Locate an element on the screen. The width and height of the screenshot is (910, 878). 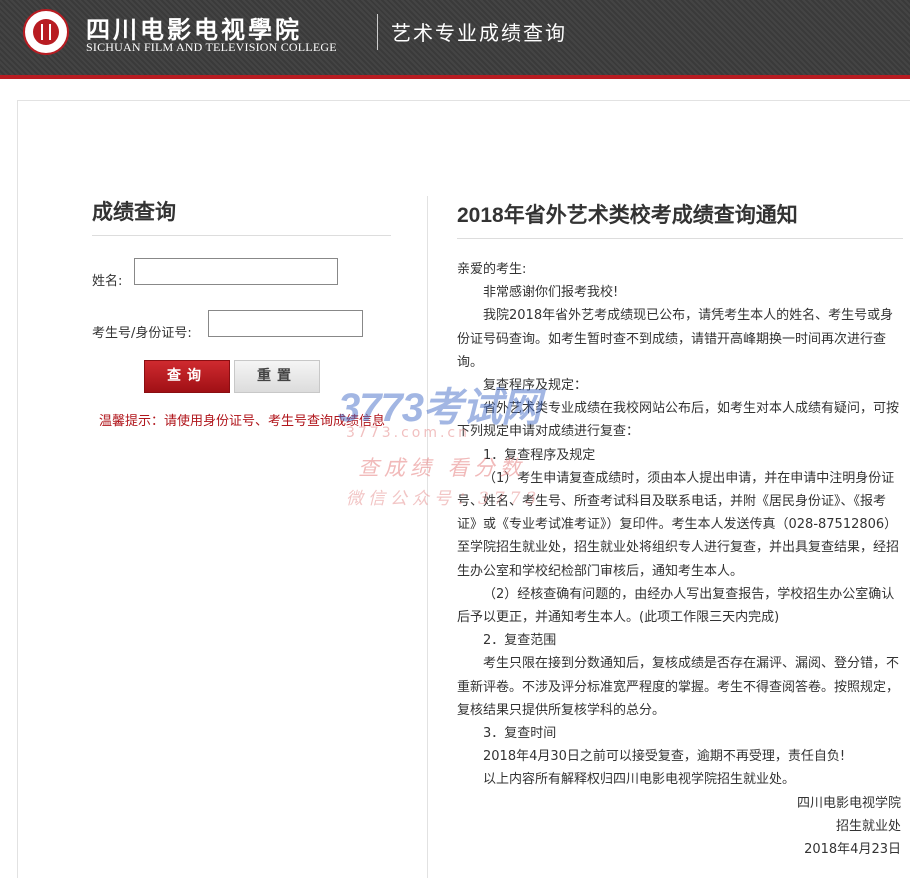
notice-section-title: 3．复查时间 is located at coordinates (520, 734).